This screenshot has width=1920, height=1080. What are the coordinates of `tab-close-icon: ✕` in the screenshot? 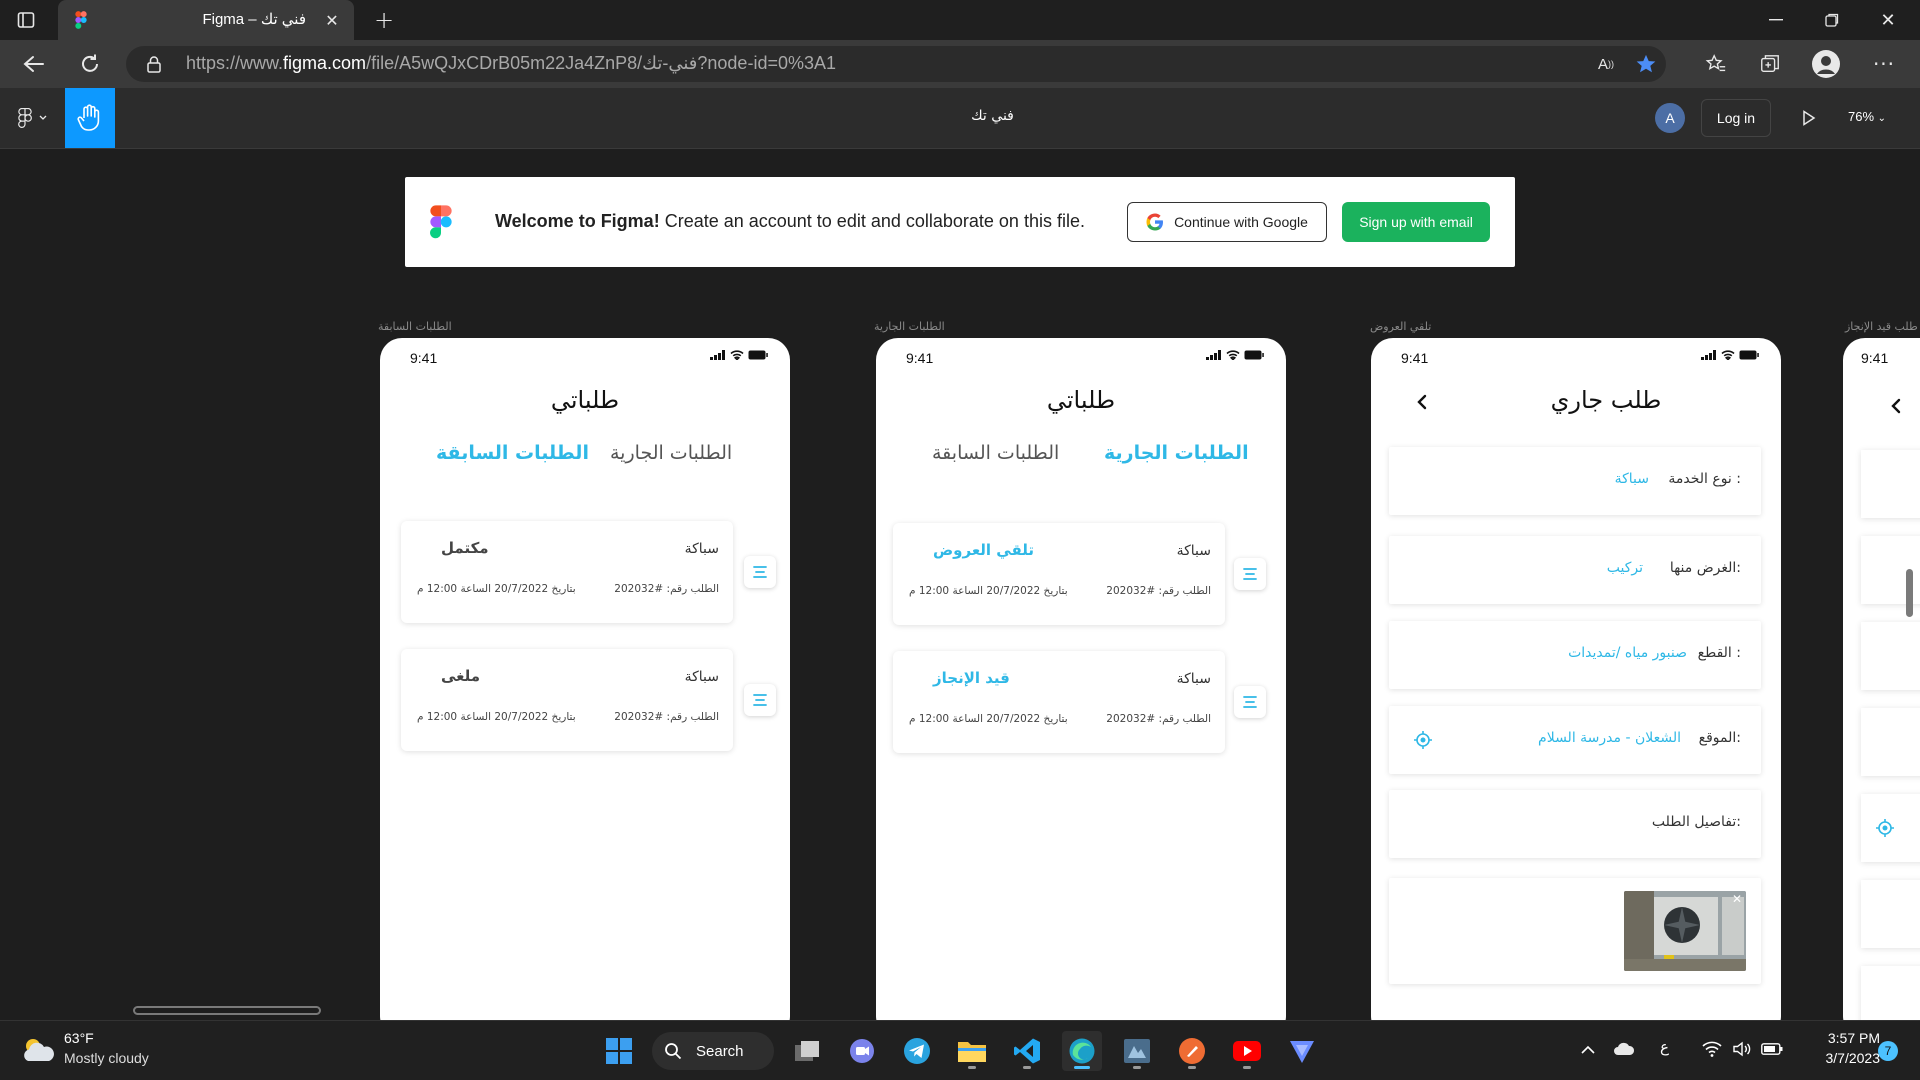 It's located at (332, 20).